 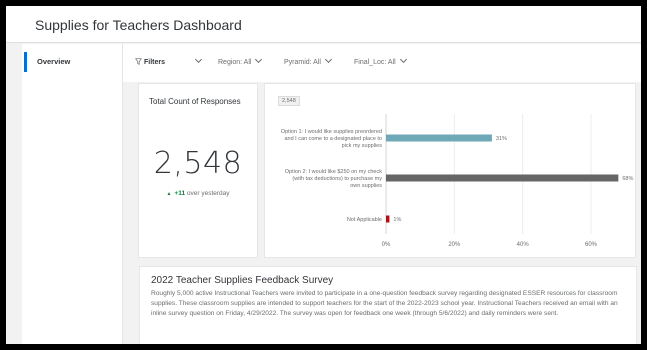 What do you see at coordinates (501, 139) in the screenshot?
I see `data-label: 31%` at bounding box center [501, 139].